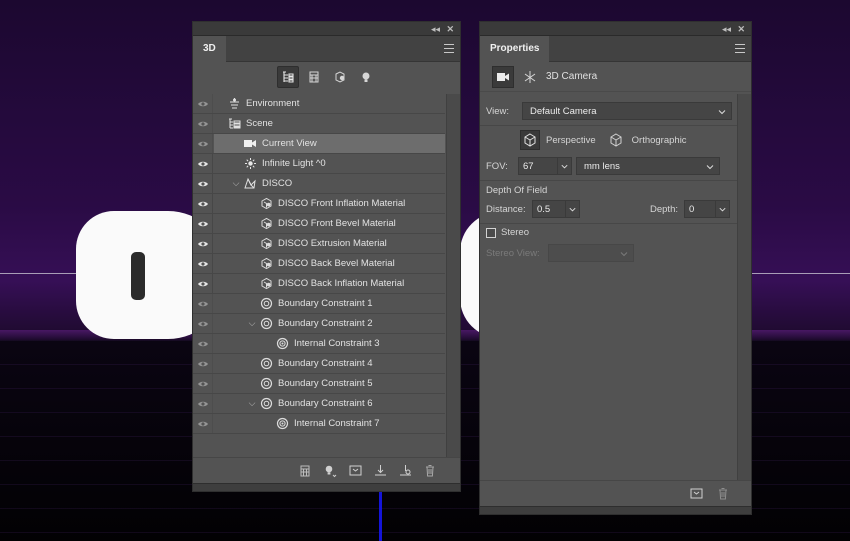 The width and height of the screenshot is (850, 541). I want to click on new-mesh-icon, so click(305, 471).